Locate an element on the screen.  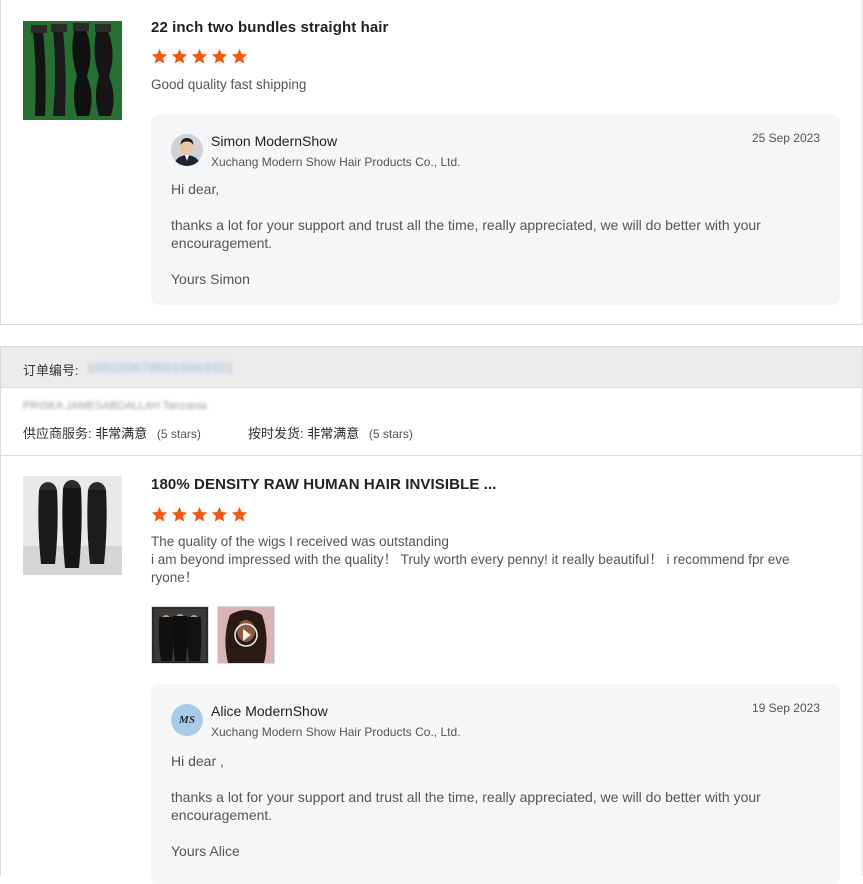
ontime-label: 按时发货: is located at coordinates (276, 433).